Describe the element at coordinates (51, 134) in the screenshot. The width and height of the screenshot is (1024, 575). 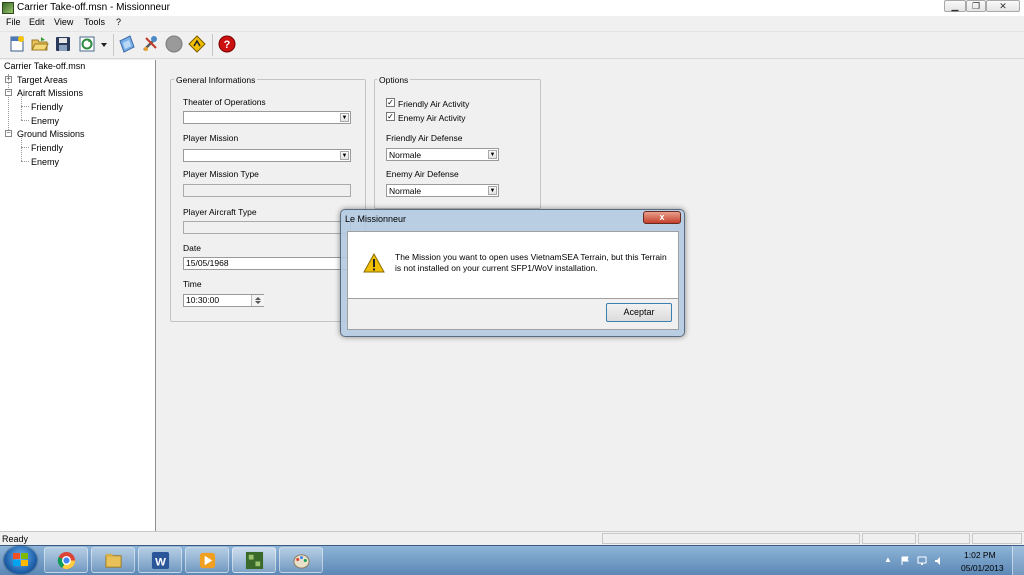
I see `tree-item-ground-missions: Ground Missions` at that location.